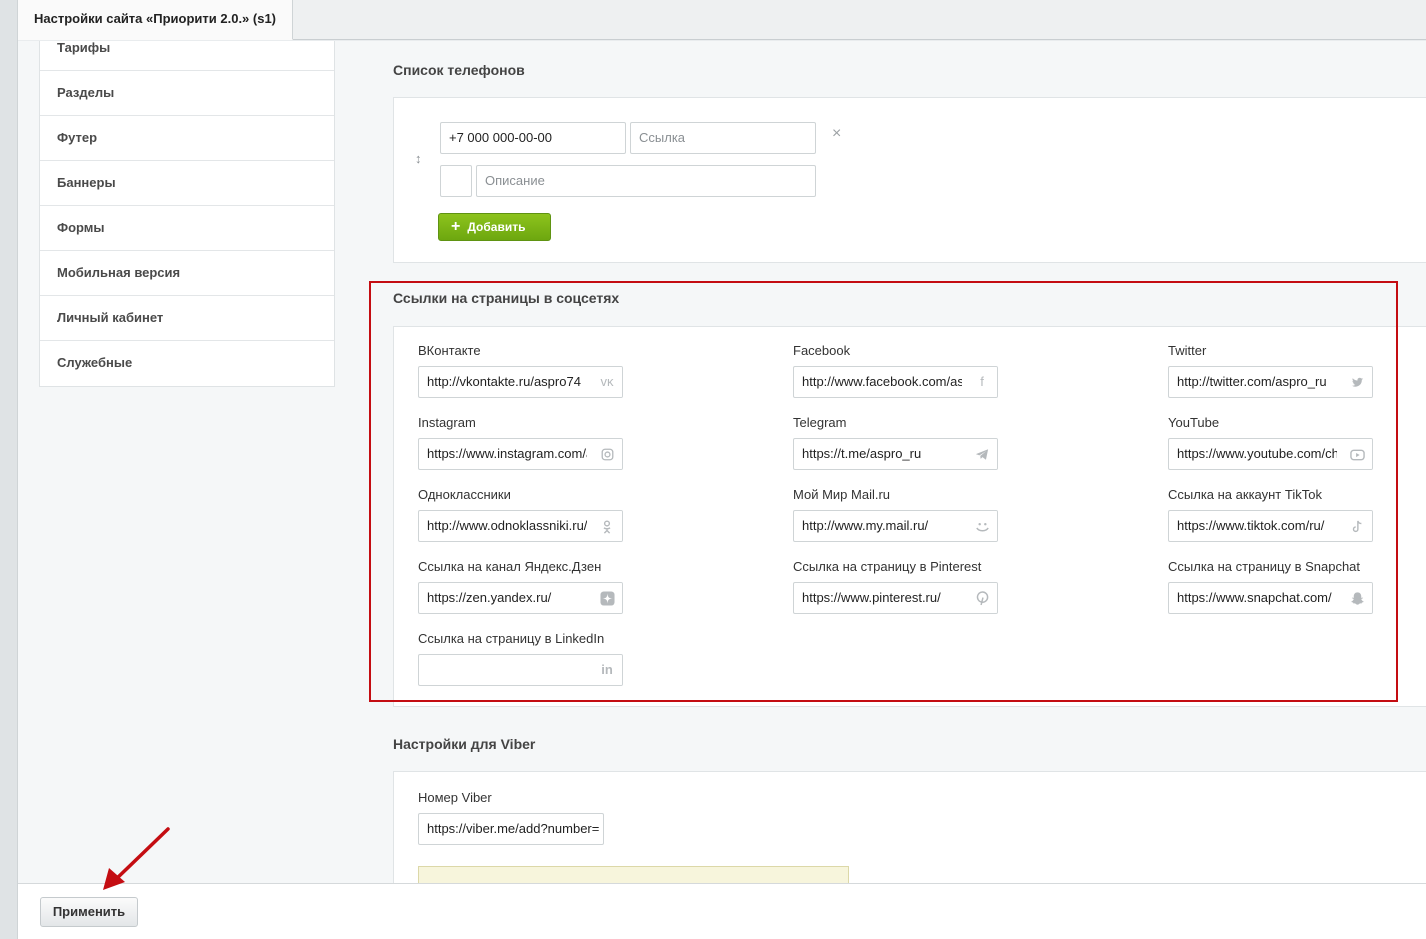 The height and width of the screenshot is (939, 1426). Describe the element at coordinates (882, 381) in the screenshot. I see `facebook-value: http://www.facebook.com/aspro` at that location.